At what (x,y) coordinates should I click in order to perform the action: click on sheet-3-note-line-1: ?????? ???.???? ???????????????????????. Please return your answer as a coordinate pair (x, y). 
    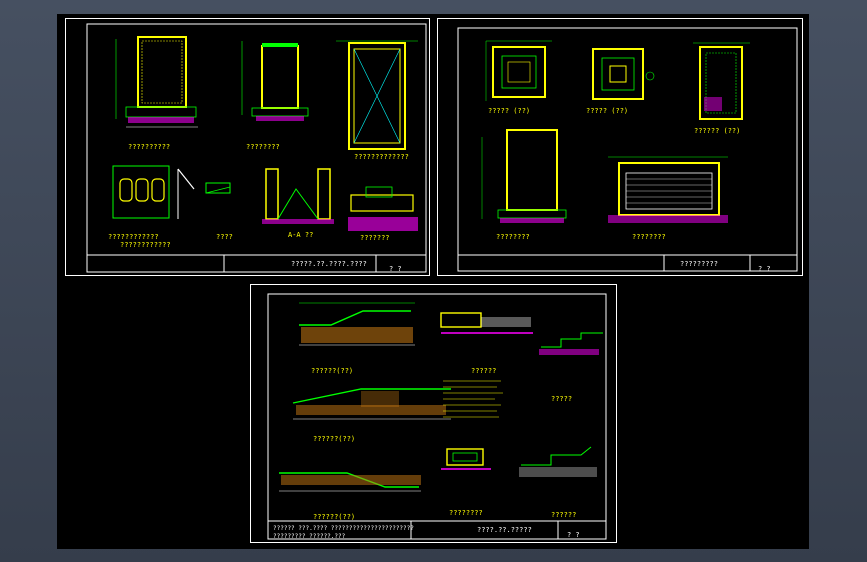
    Looking at the image, I should click on (343, 528).